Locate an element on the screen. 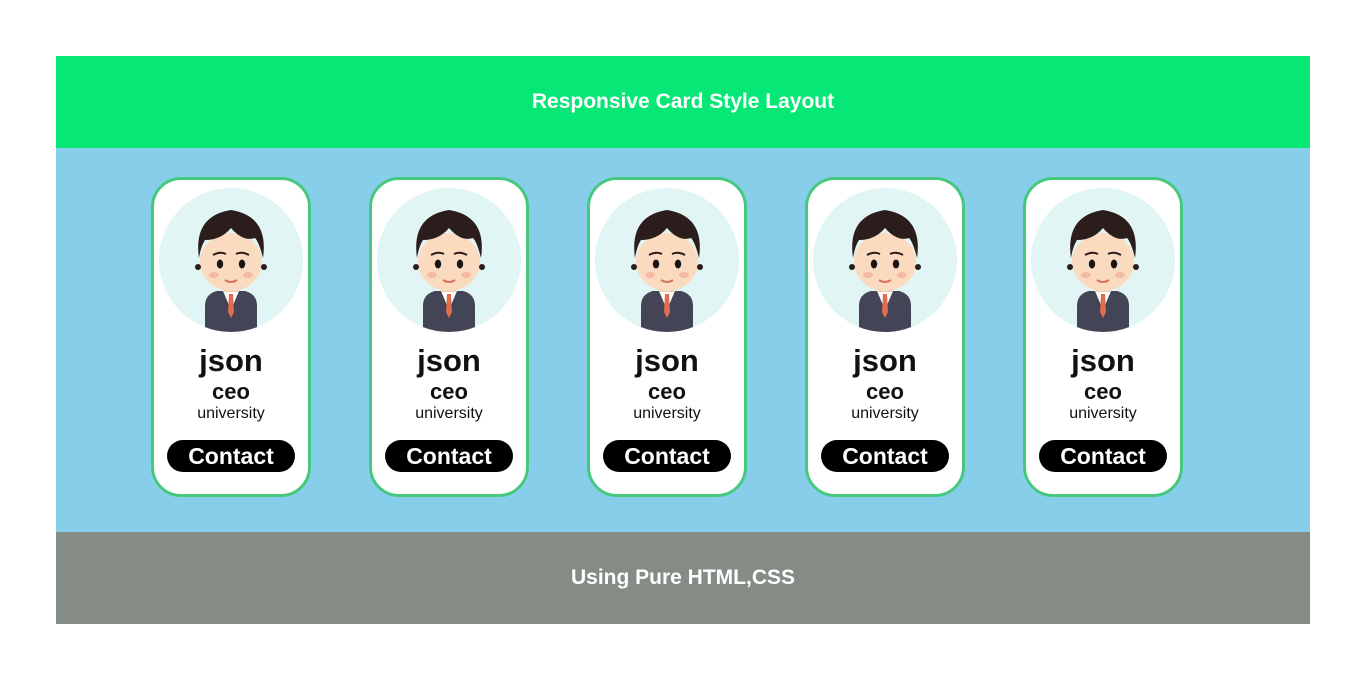 This screenshot has width=1366, height=690. footer-text: Using Pure HTML,CSS is located at coordinates (683, 577).